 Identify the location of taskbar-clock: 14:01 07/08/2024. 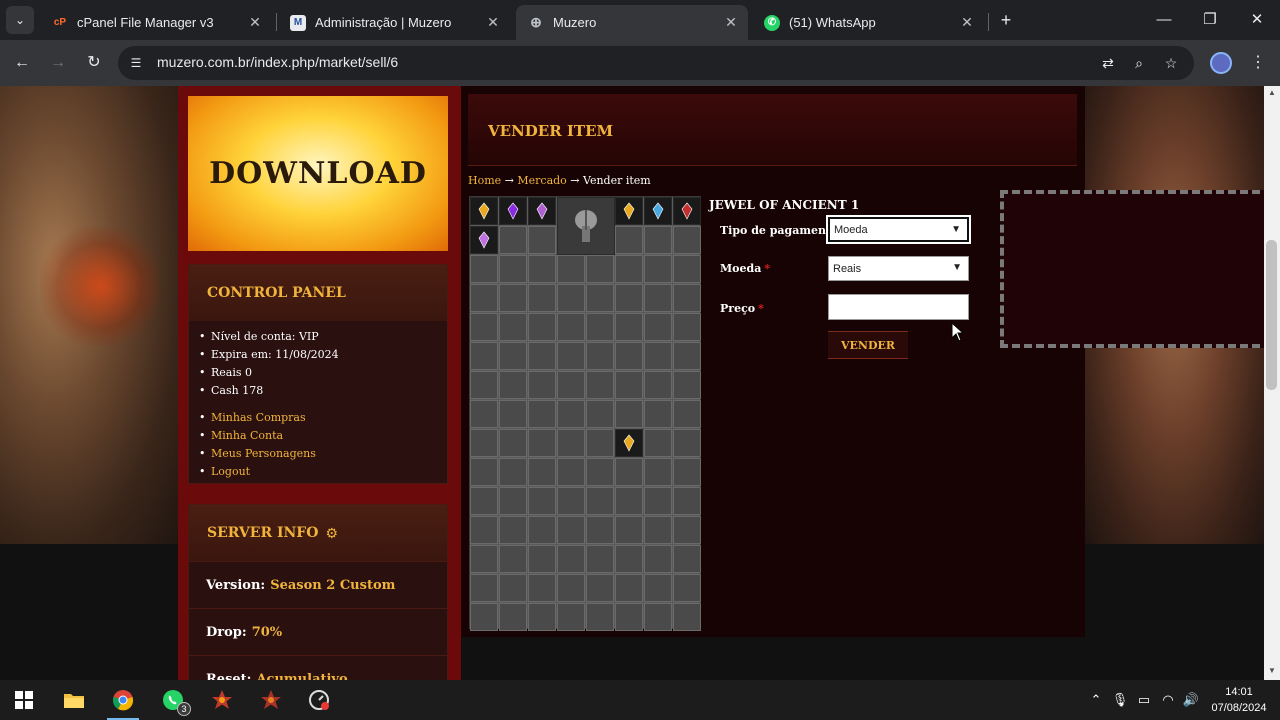
(1239, 700).